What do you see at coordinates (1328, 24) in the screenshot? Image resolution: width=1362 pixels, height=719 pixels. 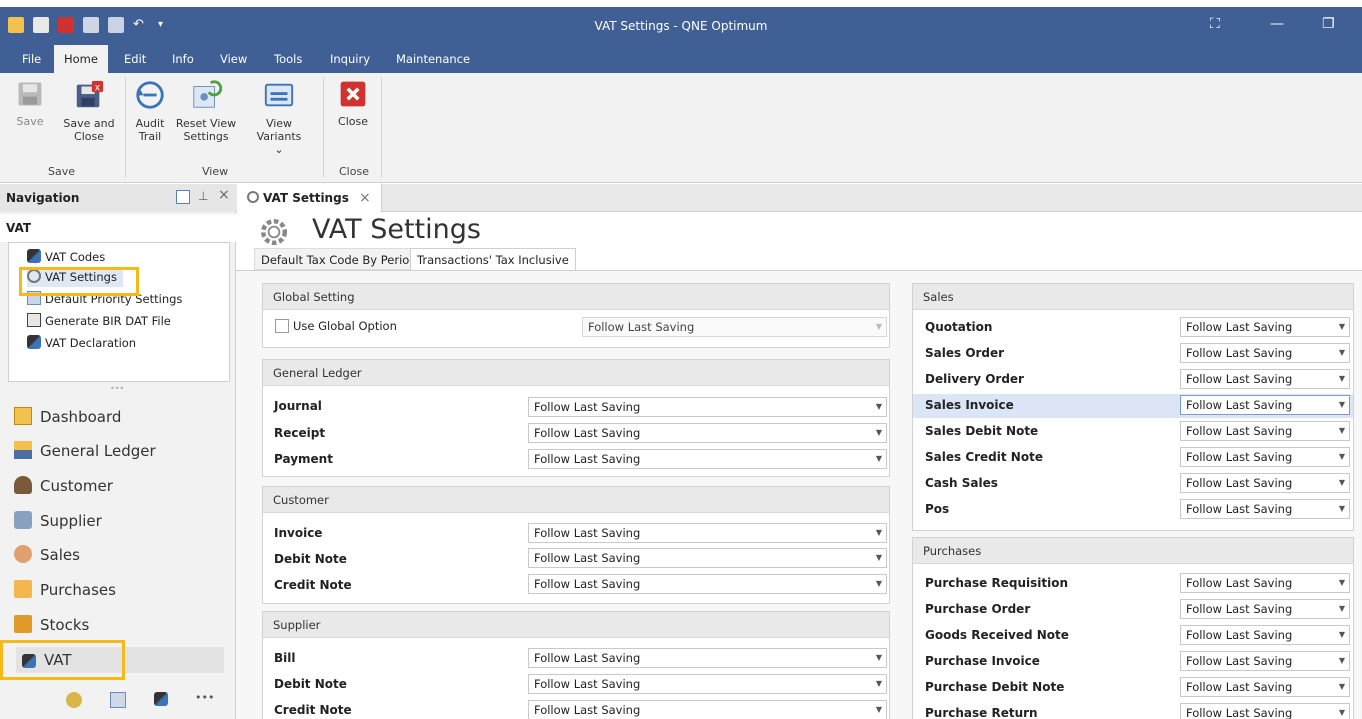 I see `restore-button: ❐` at bounding box center [1328, 24].